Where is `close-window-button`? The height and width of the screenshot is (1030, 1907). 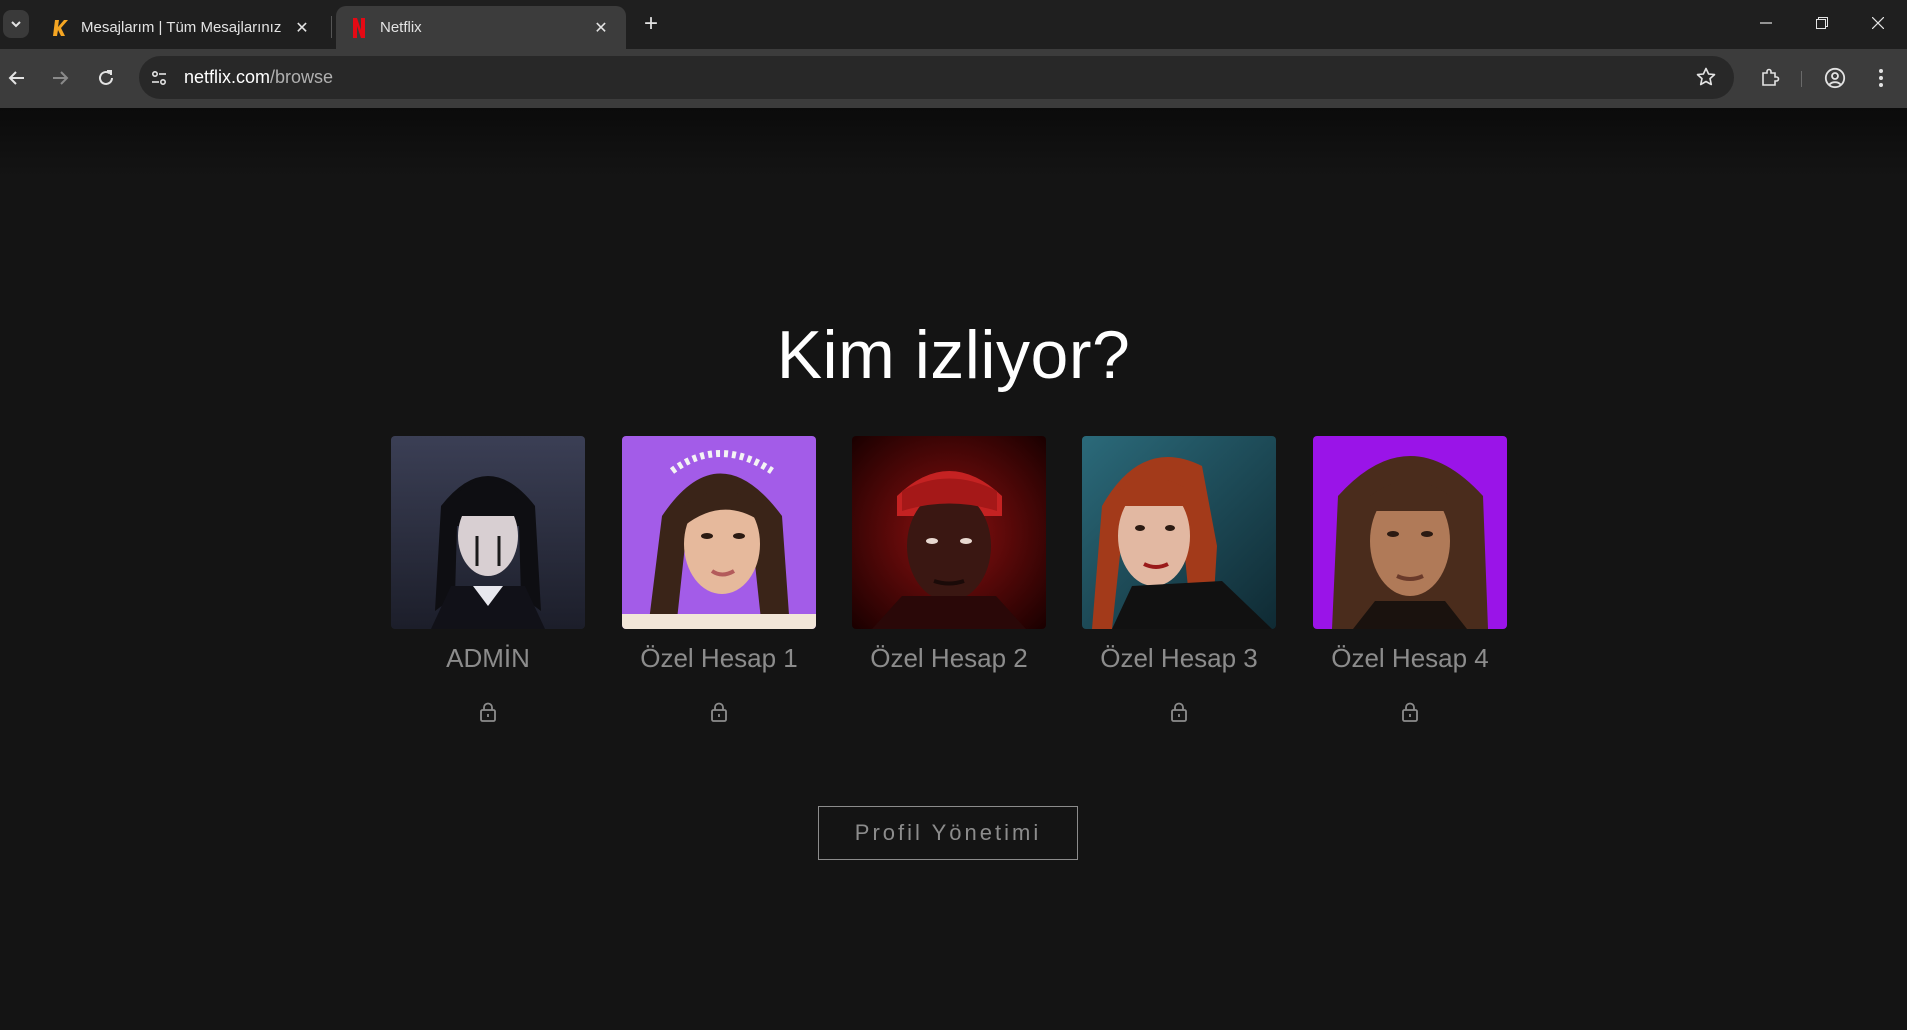 close-window-button is located at coordinates (1878, 23).